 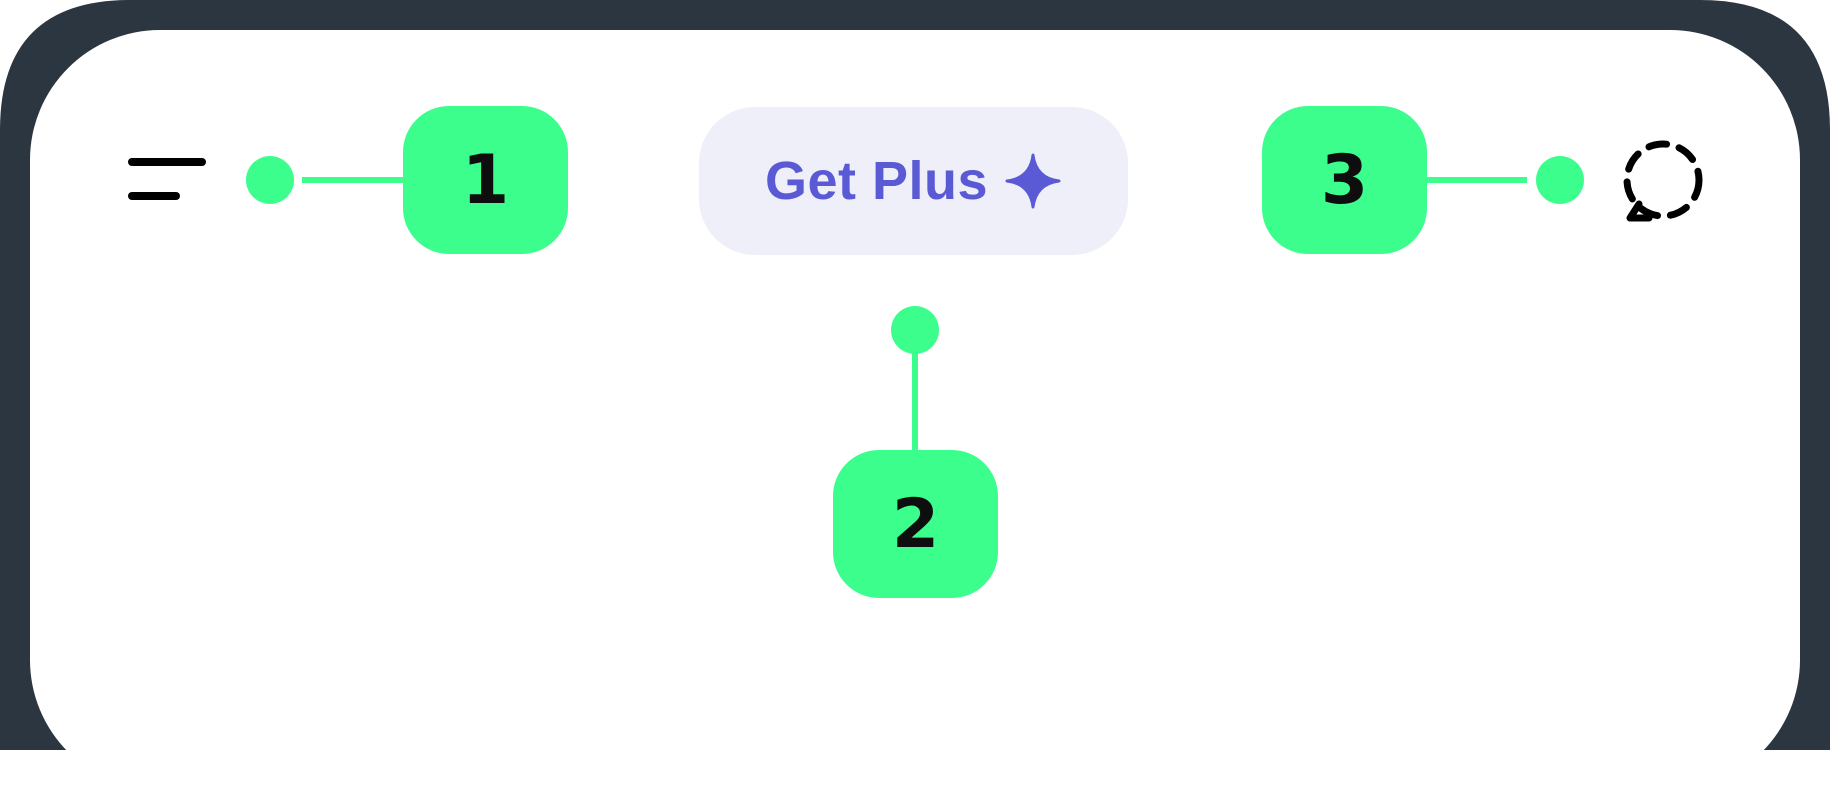 What do you see at coordinates (1033, 181) in the screenshot?
I see `sparkle-icon` at bounding box center [1033, 181].